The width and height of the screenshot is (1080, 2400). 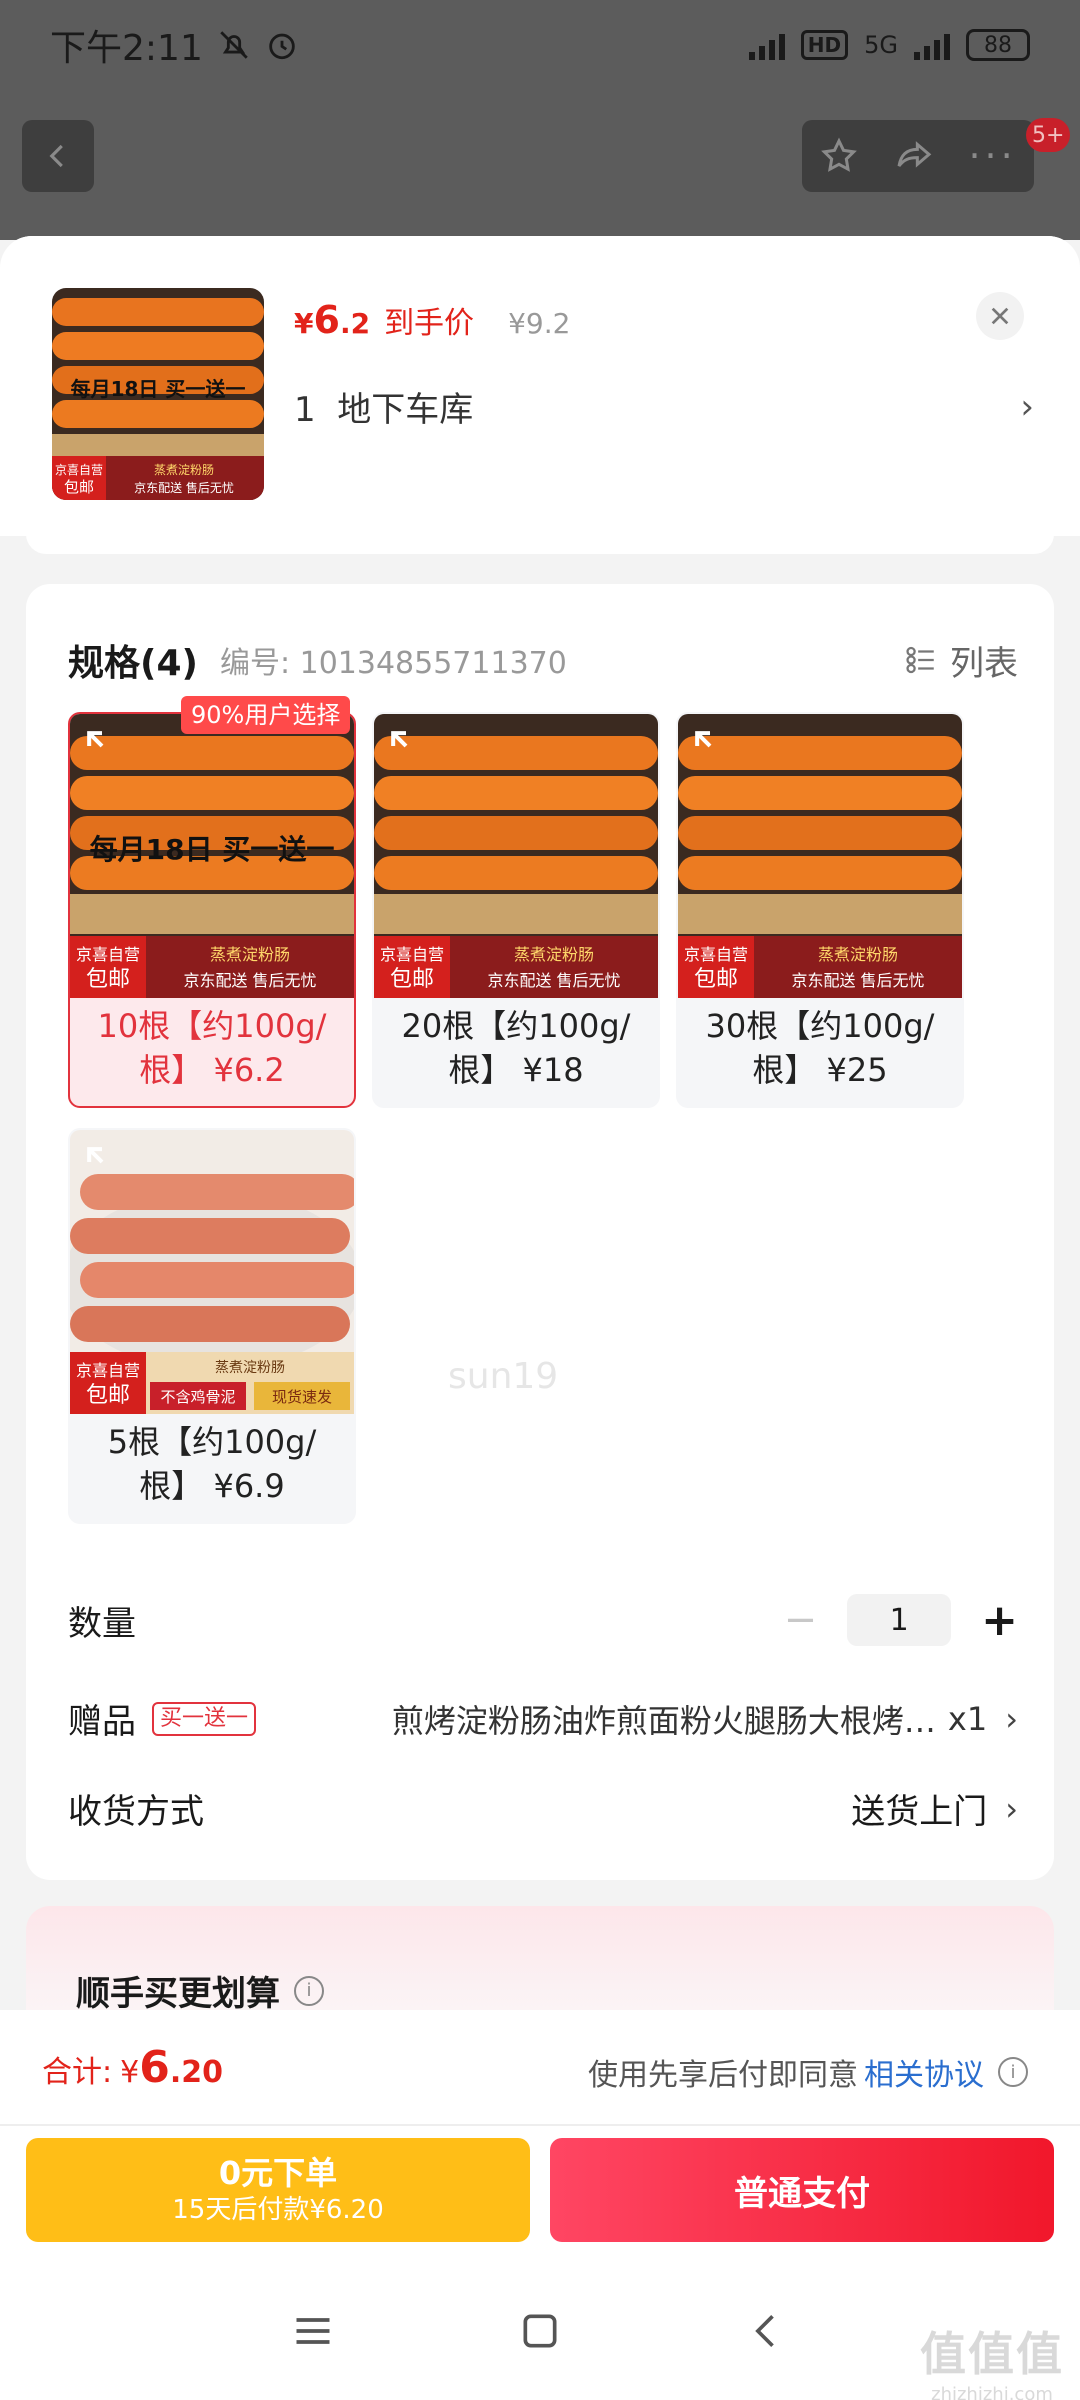 I want to click on top-actions: ···, so click(x=918, y=156).